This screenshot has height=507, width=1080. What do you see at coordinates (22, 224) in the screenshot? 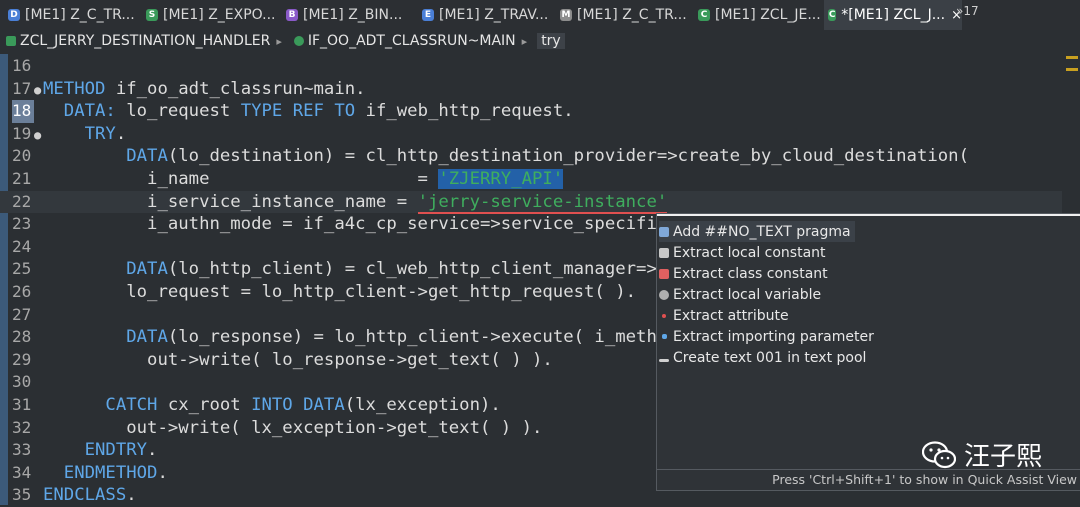
I see `line-number: 23` at bounding box center [22, 224].